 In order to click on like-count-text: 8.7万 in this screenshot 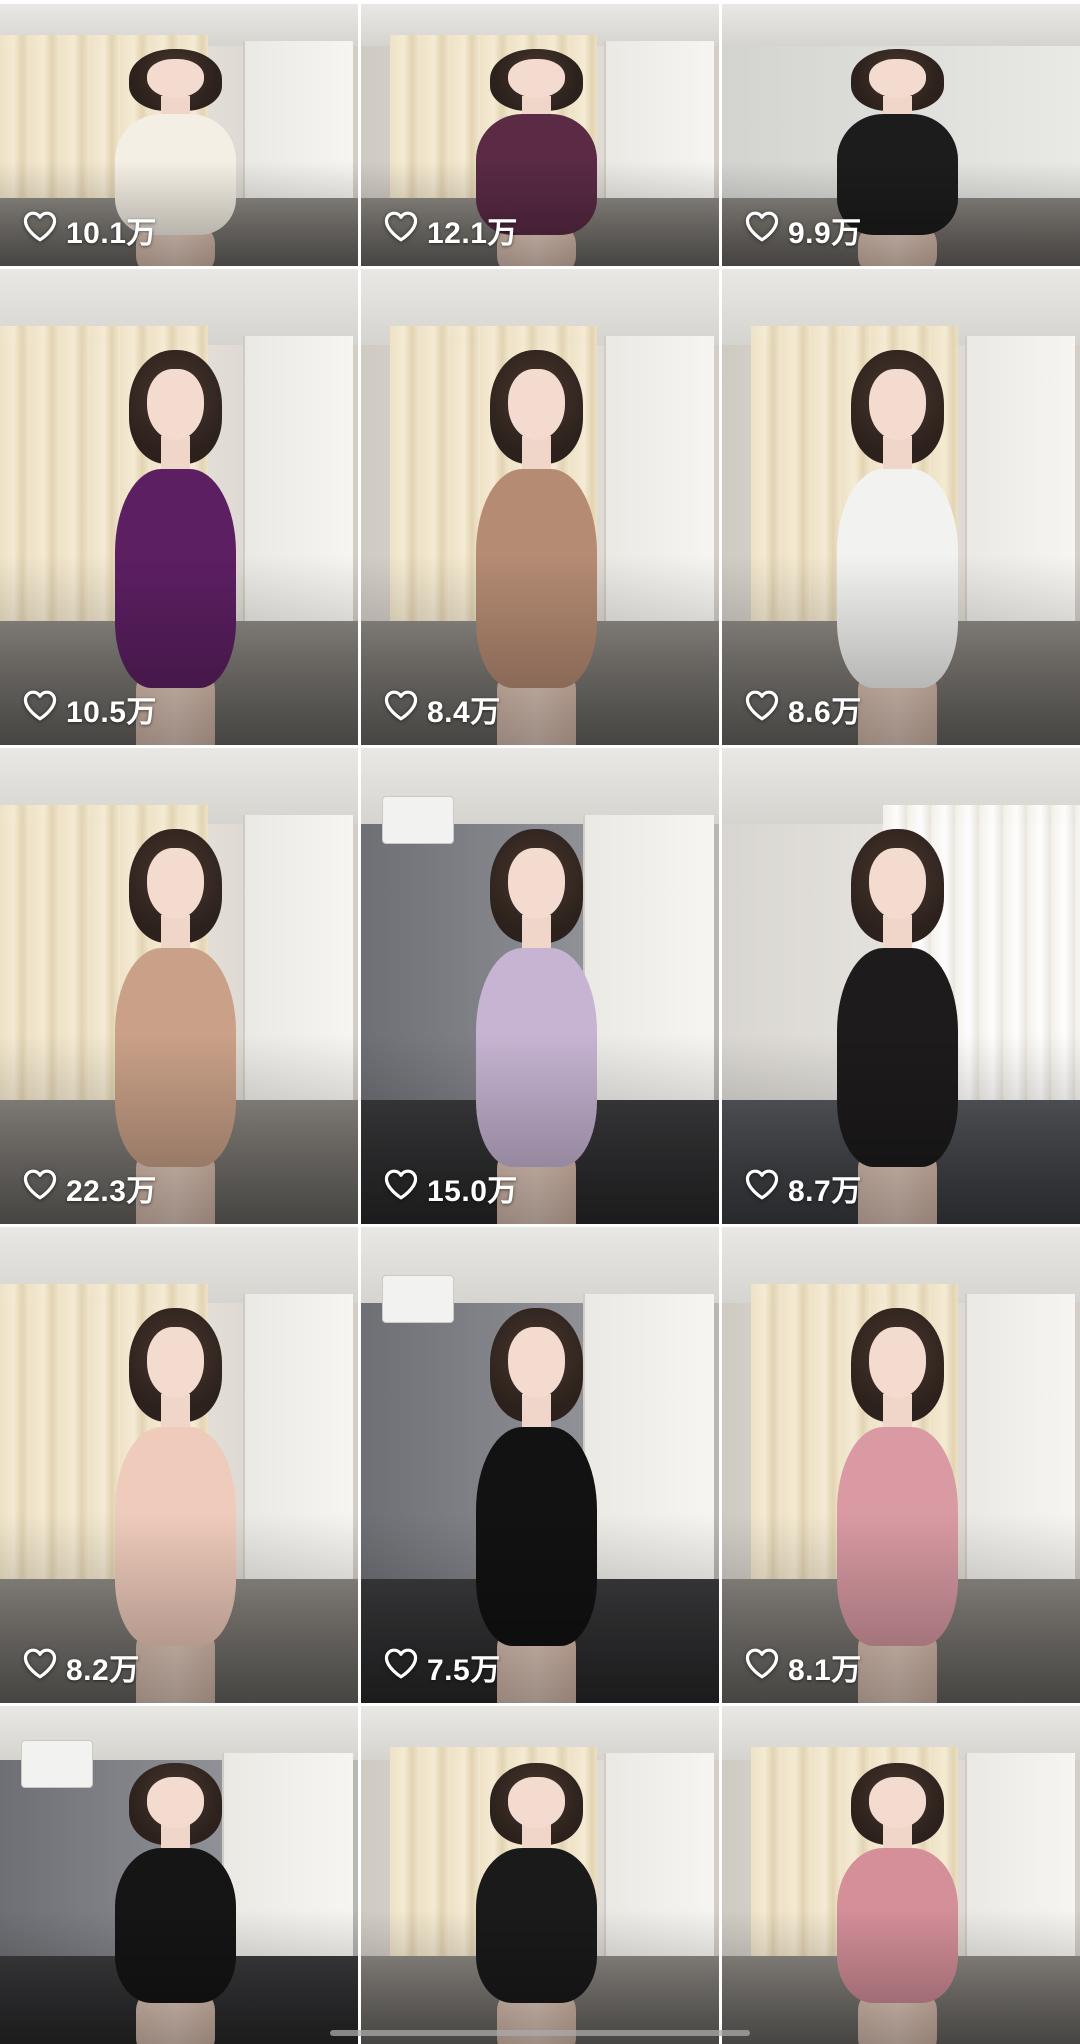, I will do `click(825, 1191)`.